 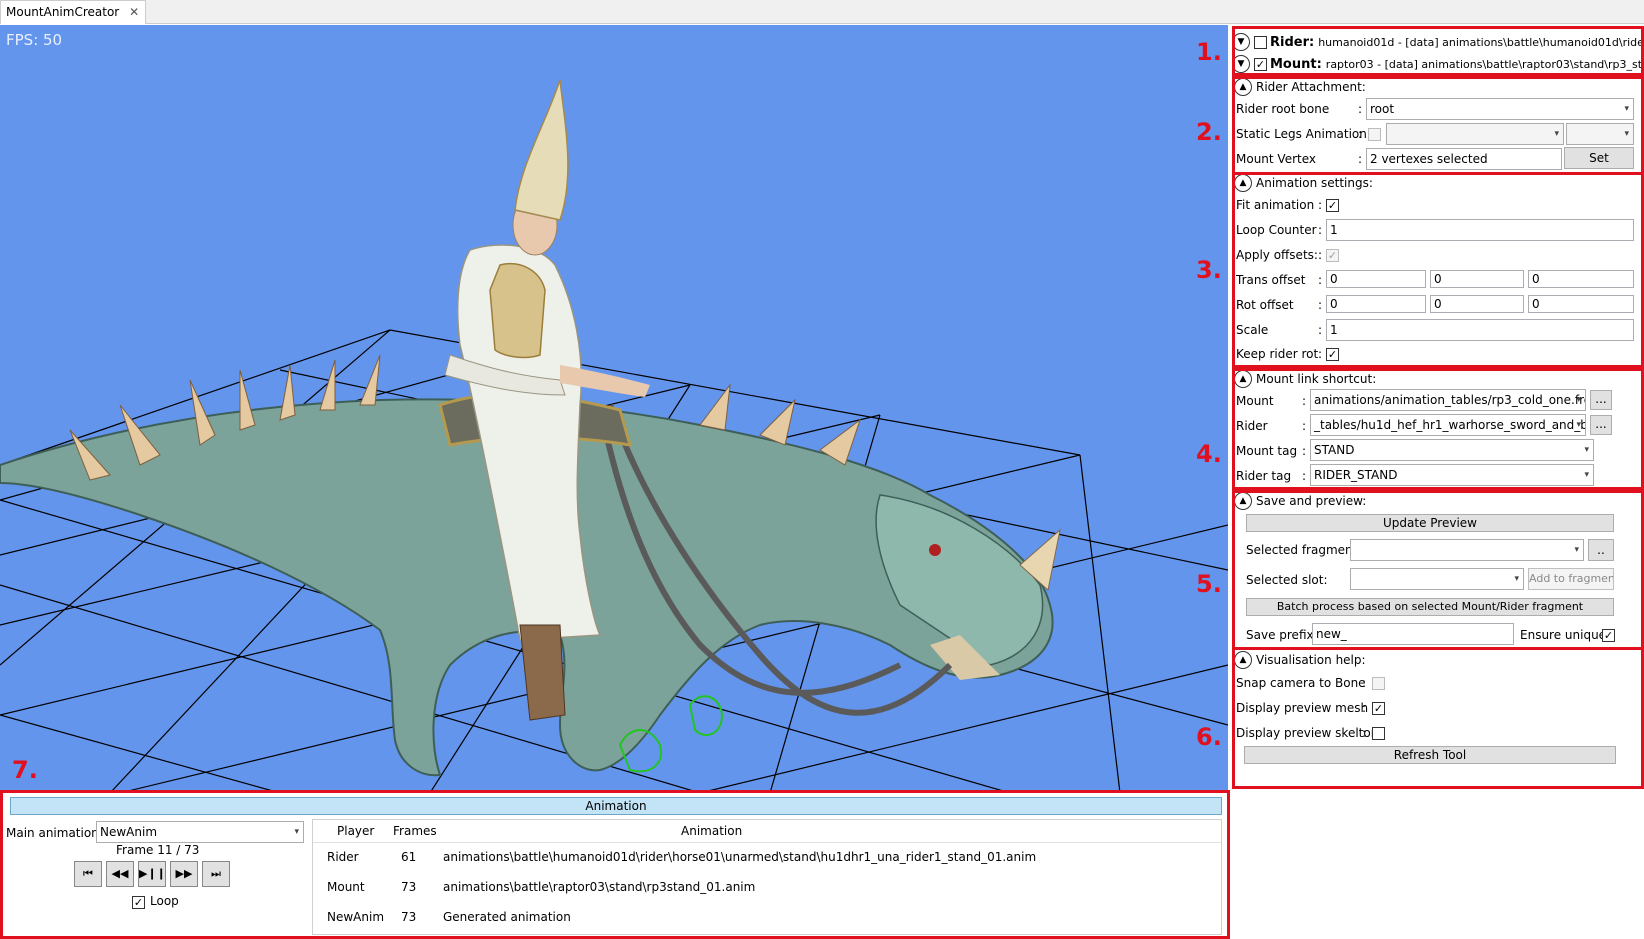 I want to click on previous-frame-button: ◀◀, so click(x=120, y=874).